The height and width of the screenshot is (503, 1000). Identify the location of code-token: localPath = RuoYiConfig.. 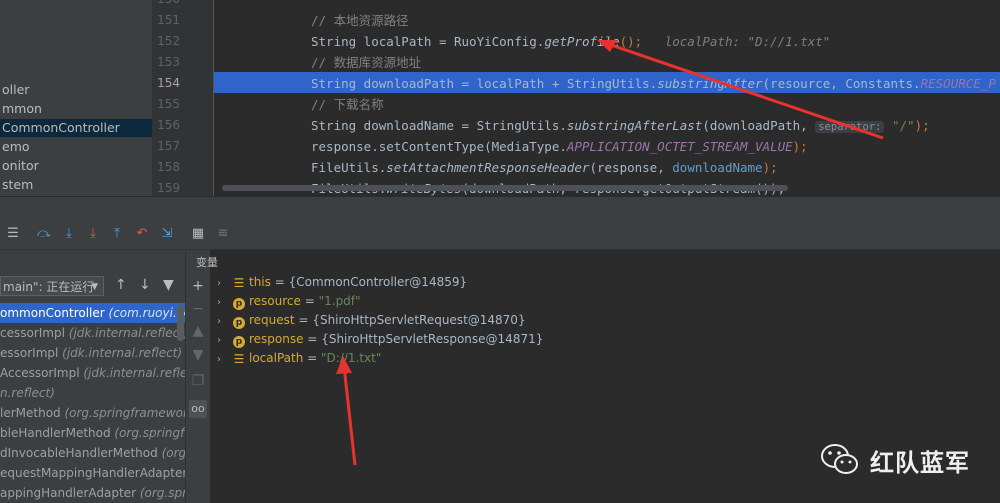
(450, 41).